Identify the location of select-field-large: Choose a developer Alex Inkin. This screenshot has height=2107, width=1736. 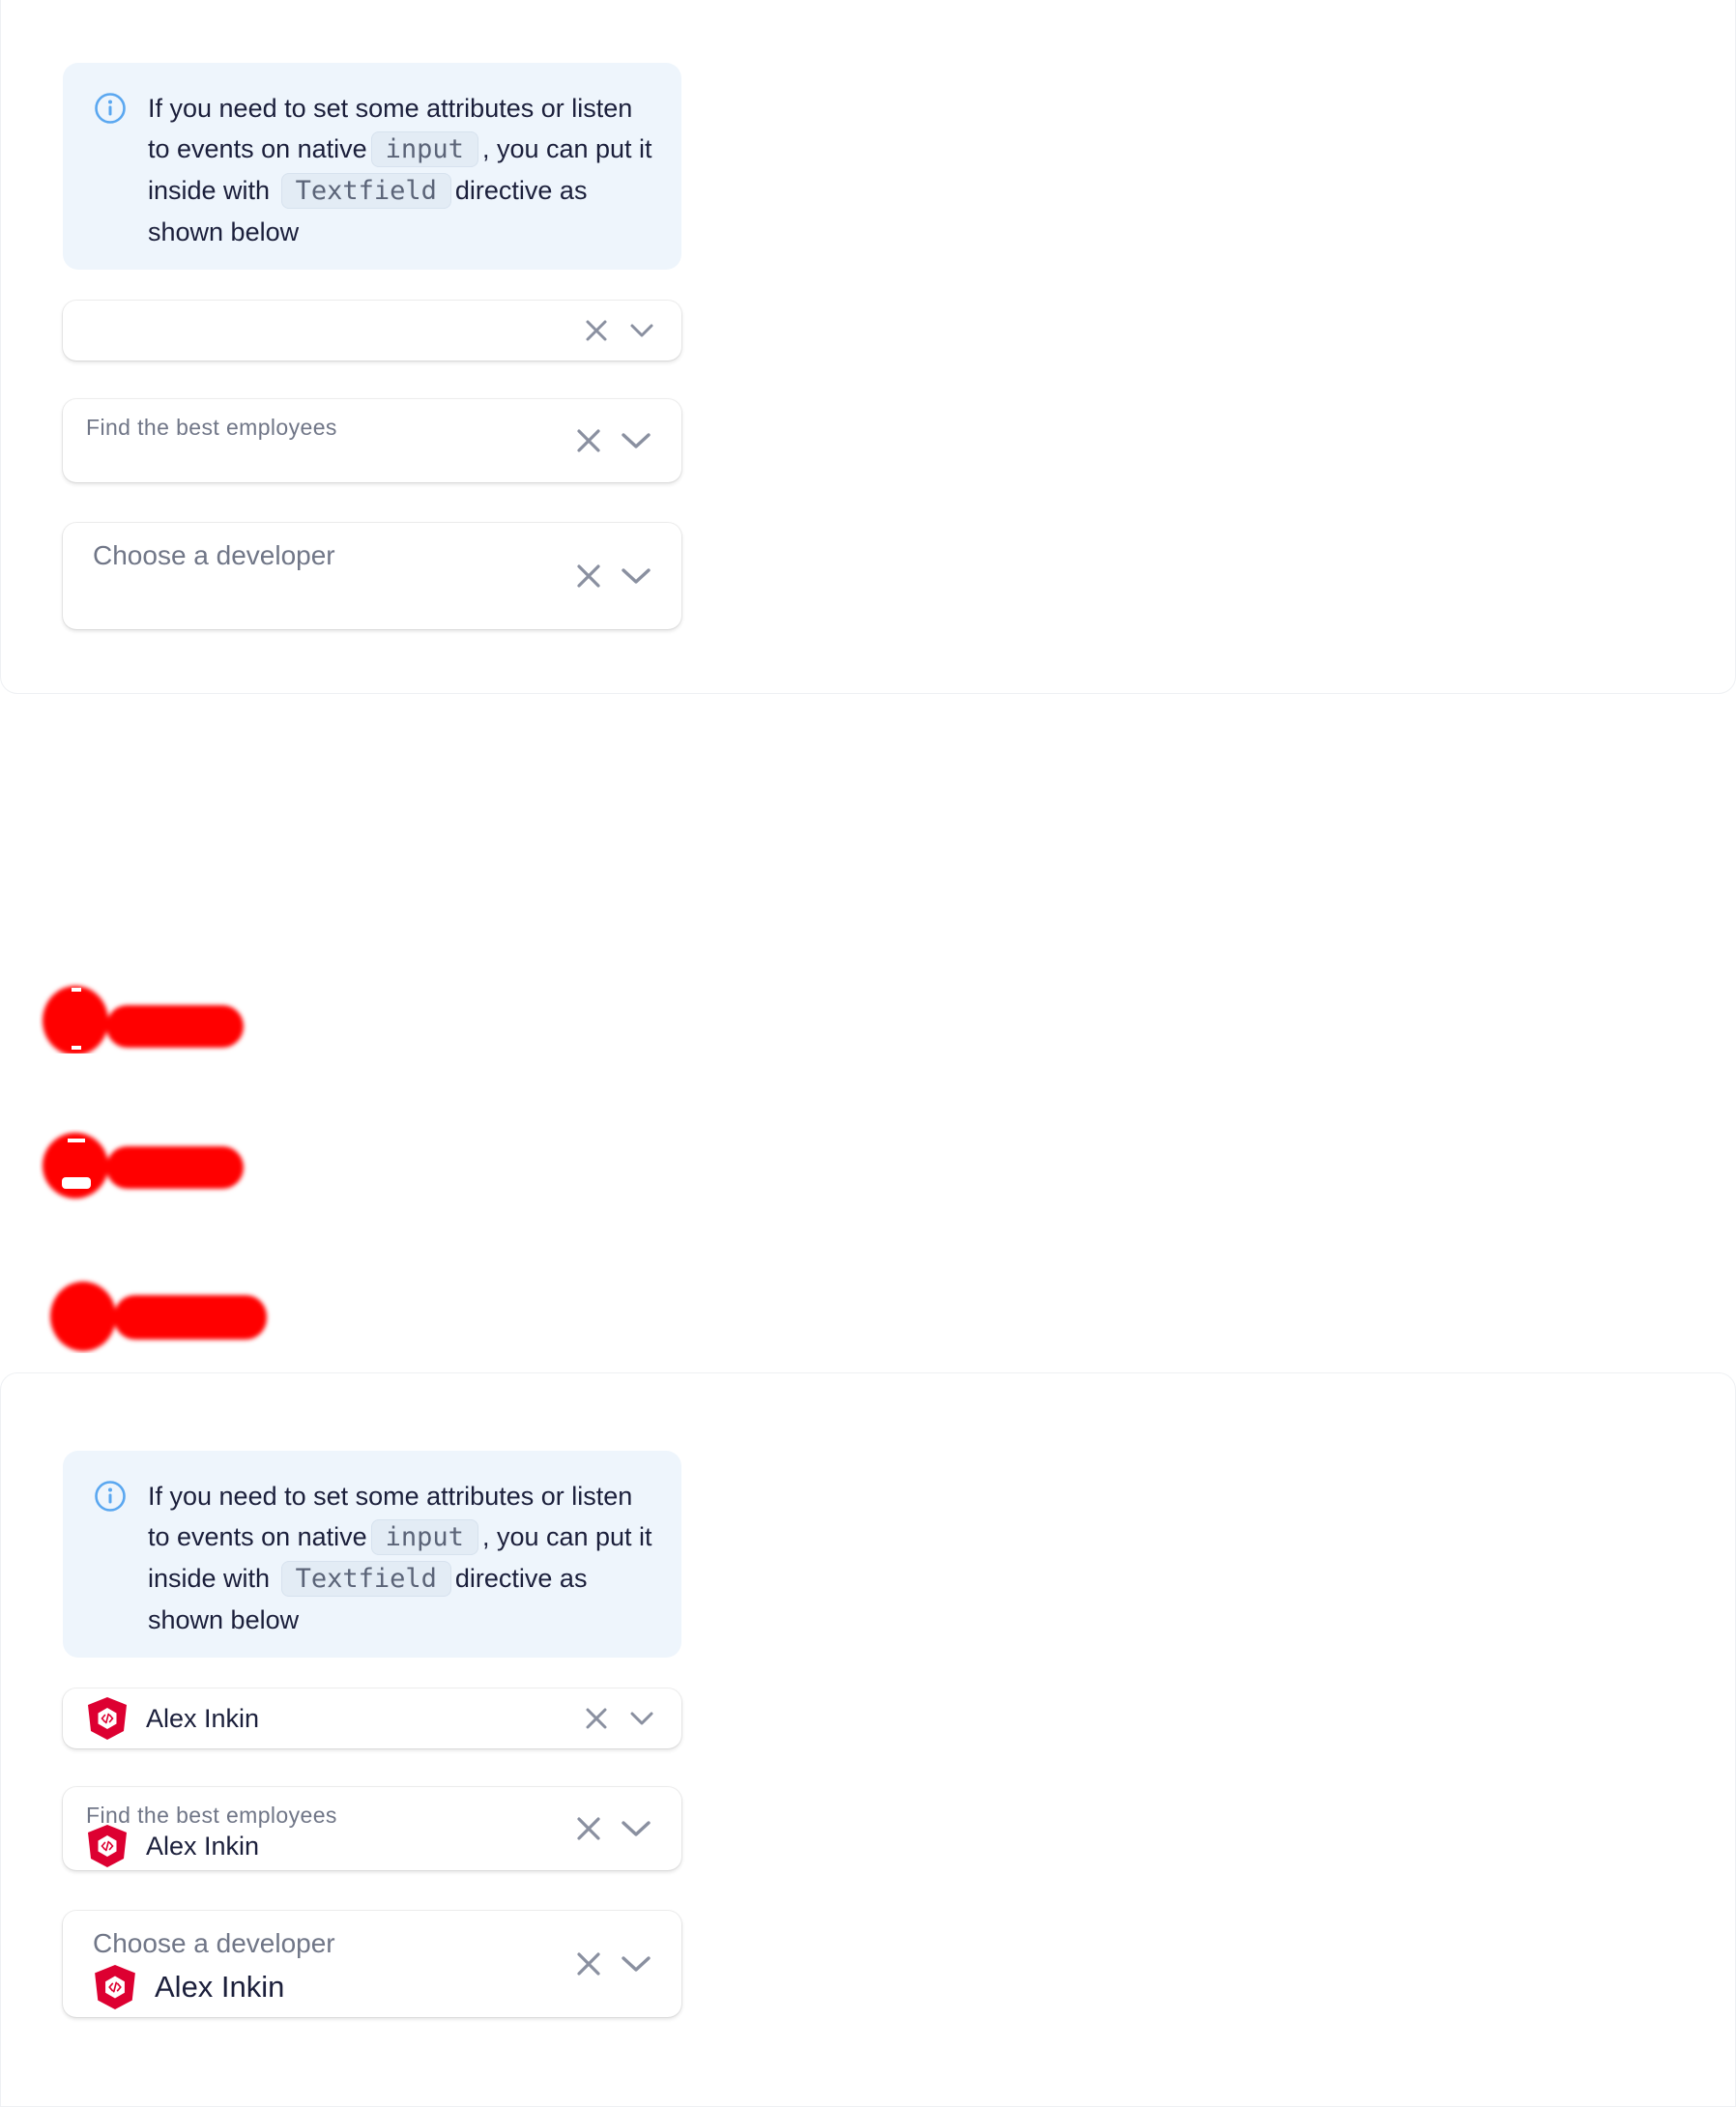
(372, 1964).